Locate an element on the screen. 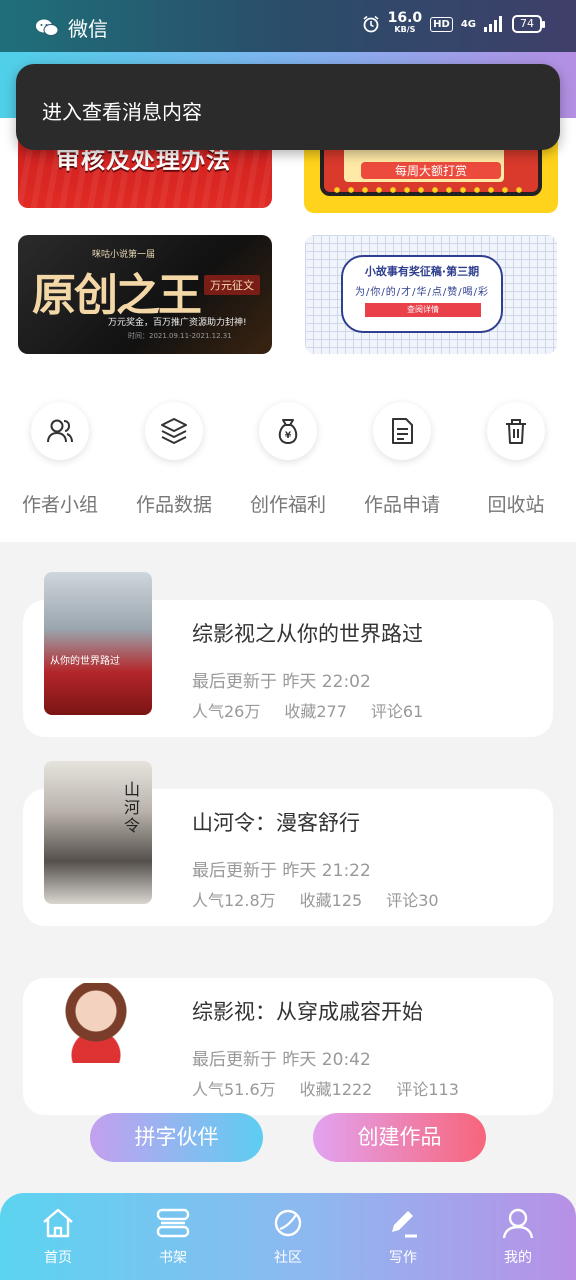  nav-label: 写作 is located at coordinates (403, 1258).